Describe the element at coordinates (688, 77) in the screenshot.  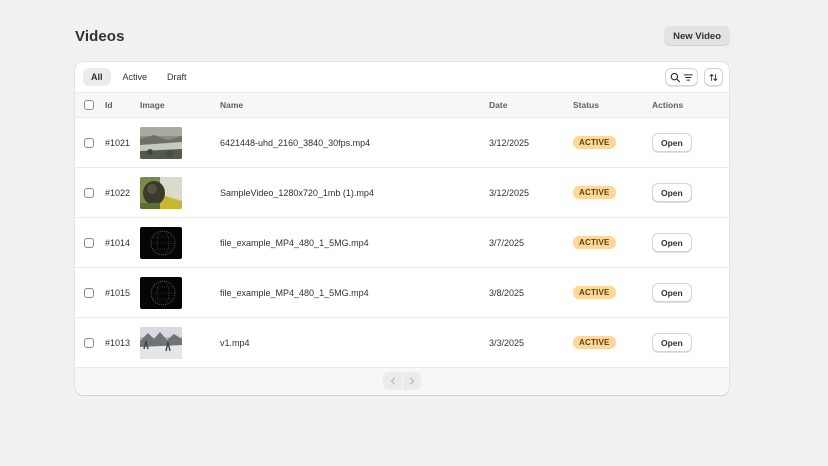
I see `filter-icon` at that location.